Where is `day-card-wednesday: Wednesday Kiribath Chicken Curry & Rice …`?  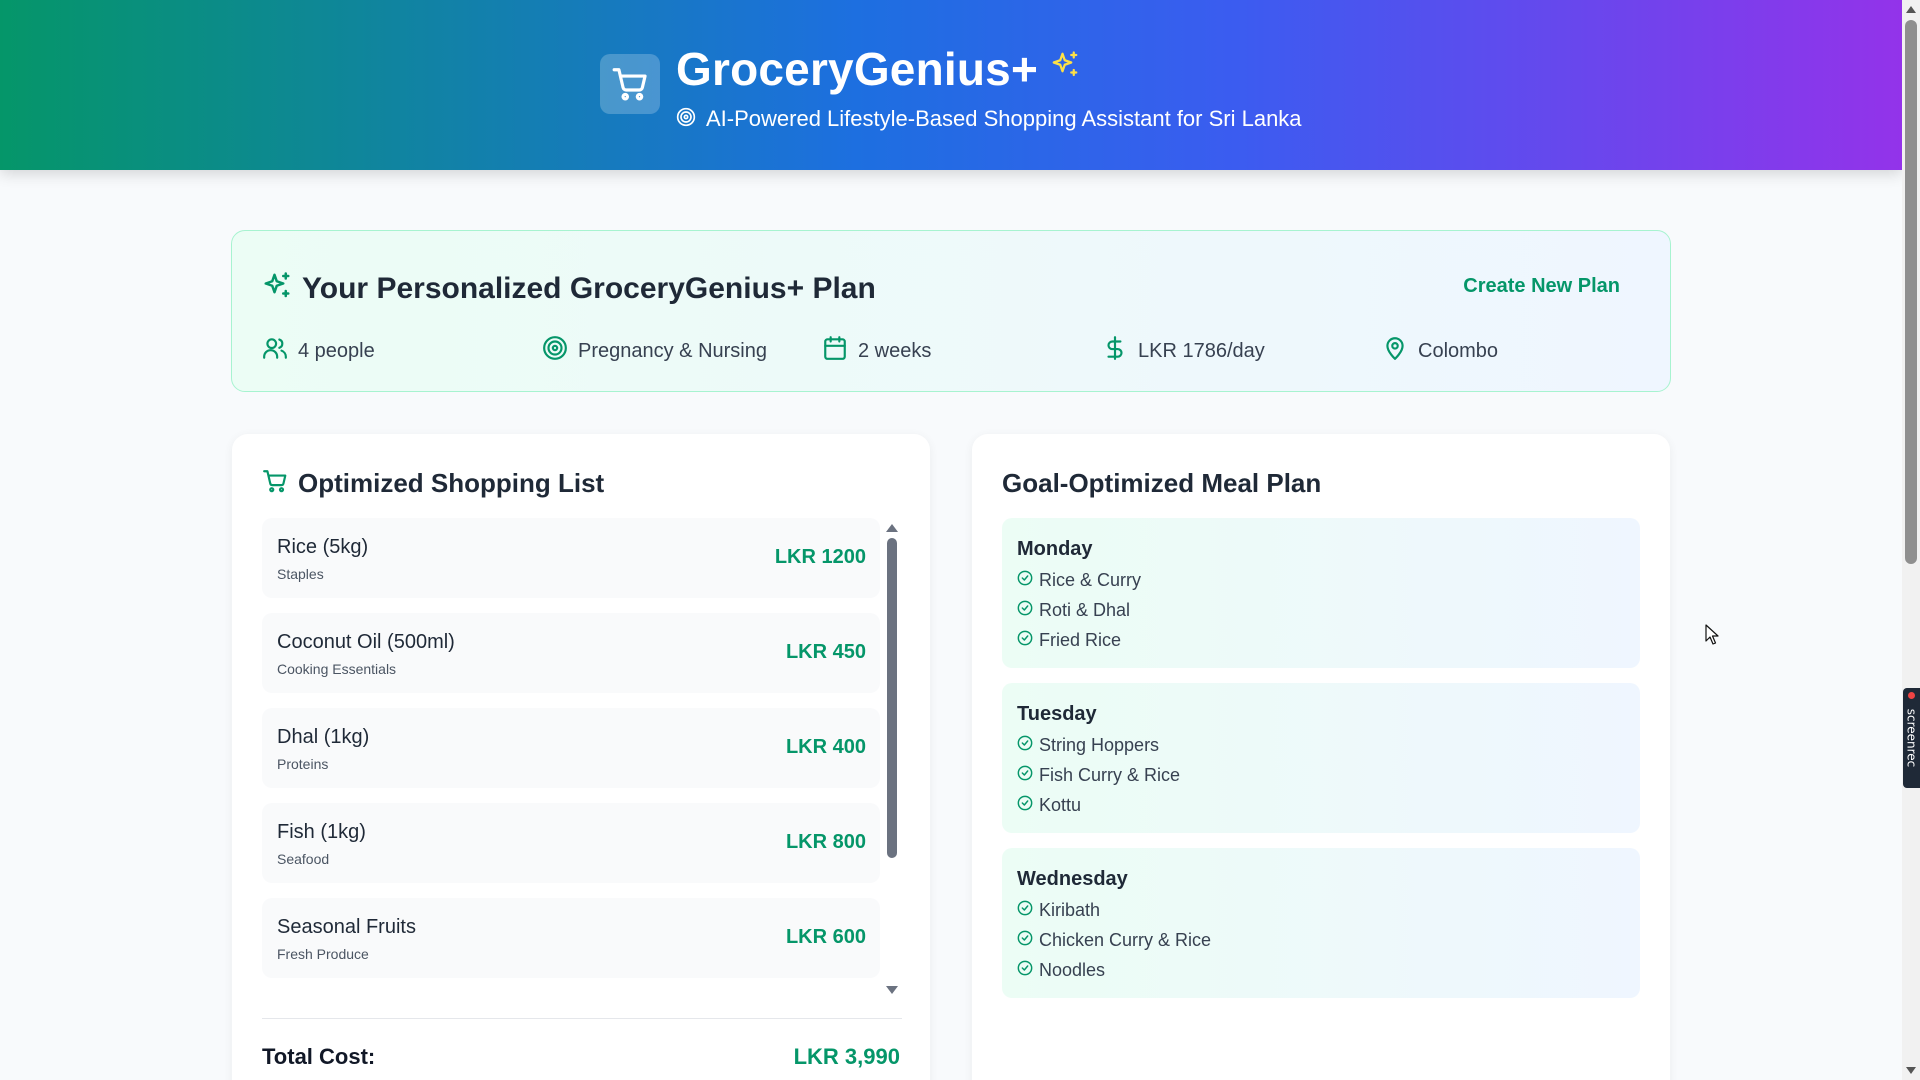
day-card-wednesday: Wednesday Kiribath Chicken Curry & Rice … is located at coordinates (1321, 923).